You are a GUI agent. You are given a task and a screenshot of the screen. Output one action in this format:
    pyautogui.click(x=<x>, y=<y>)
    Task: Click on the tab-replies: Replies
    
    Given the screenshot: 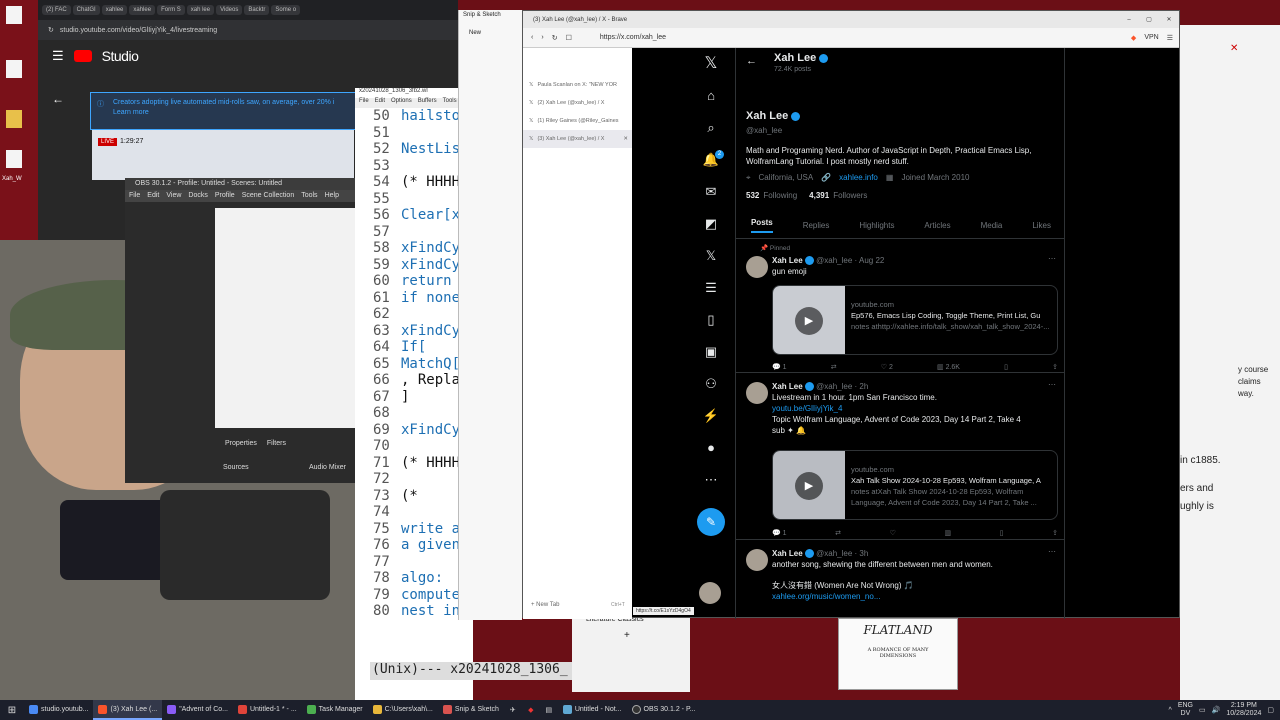 What is the action you would take?
    pyautogui.click(x=816, y=225)
    